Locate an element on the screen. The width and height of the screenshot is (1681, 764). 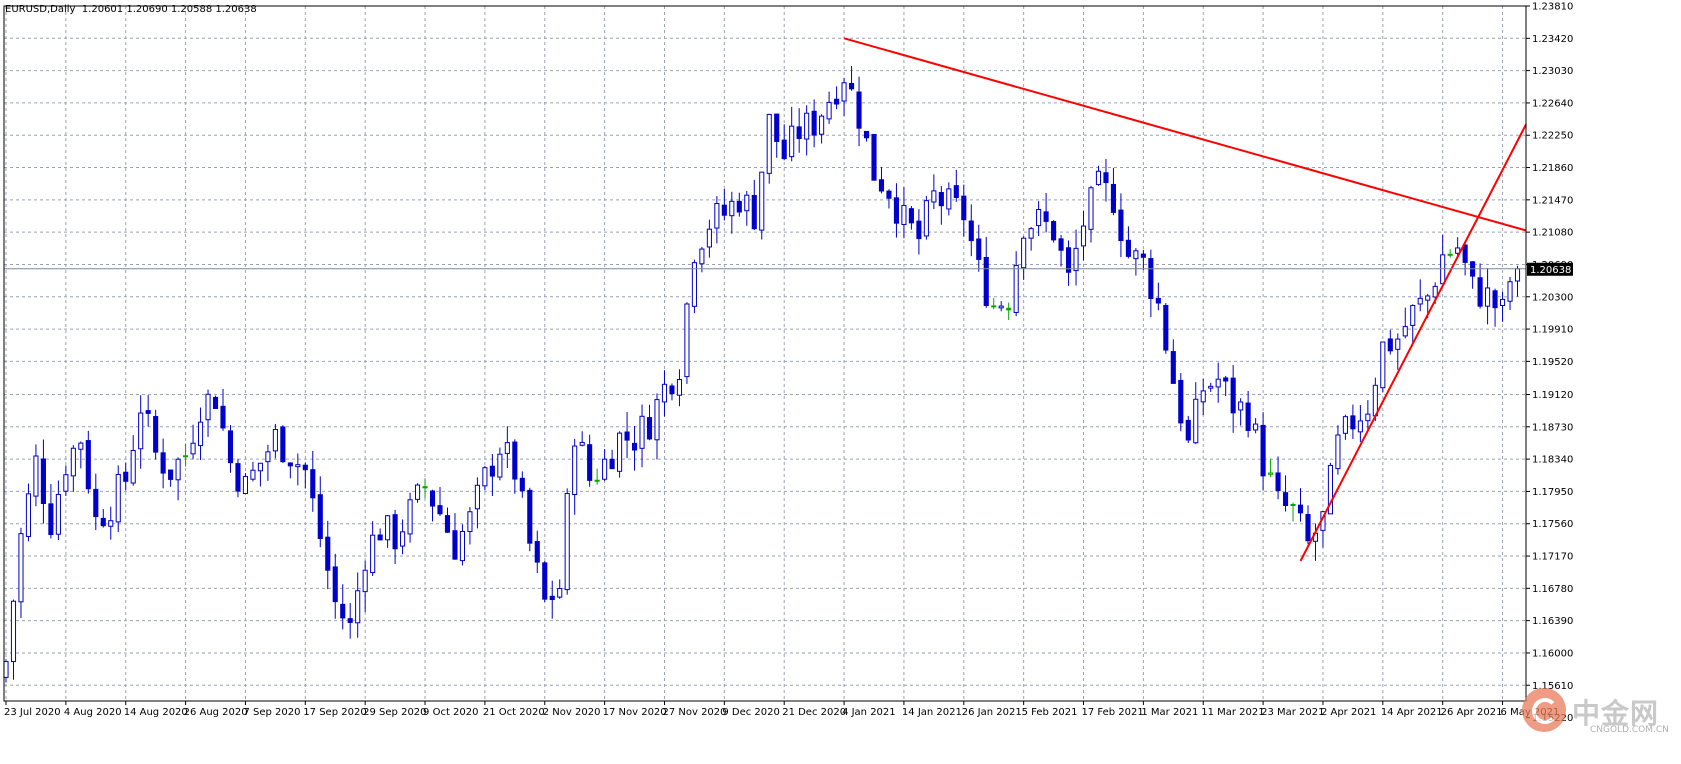
y-tick-label: 1.16000 is located at coordinates (1552, 653).